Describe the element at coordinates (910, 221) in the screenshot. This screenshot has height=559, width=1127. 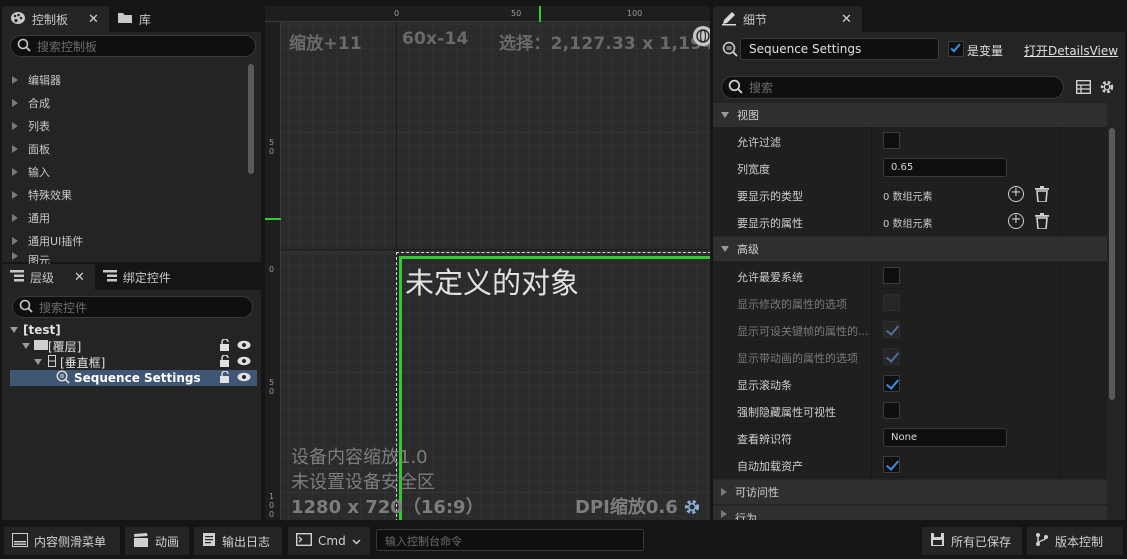
I see `prop-row-props-to-show: 要显示的属性 0 数组元素 +` at that location.